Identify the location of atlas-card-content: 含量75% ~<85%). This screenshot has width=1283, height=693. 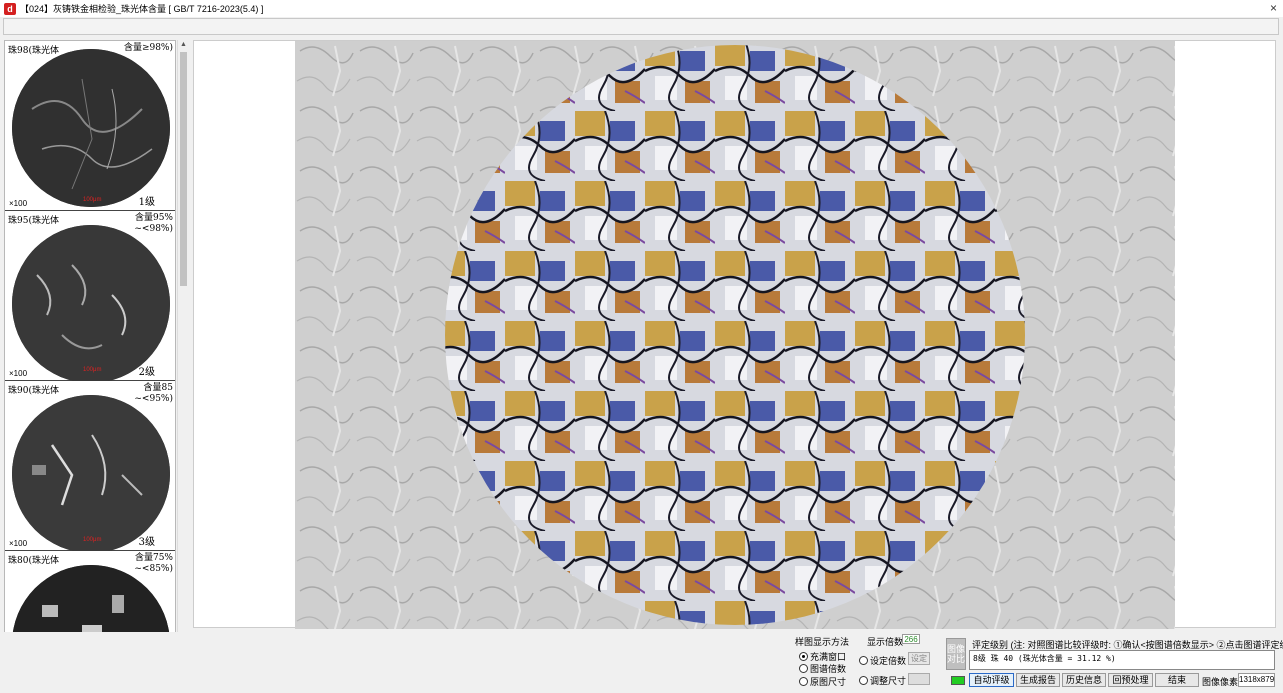
(153, 563).